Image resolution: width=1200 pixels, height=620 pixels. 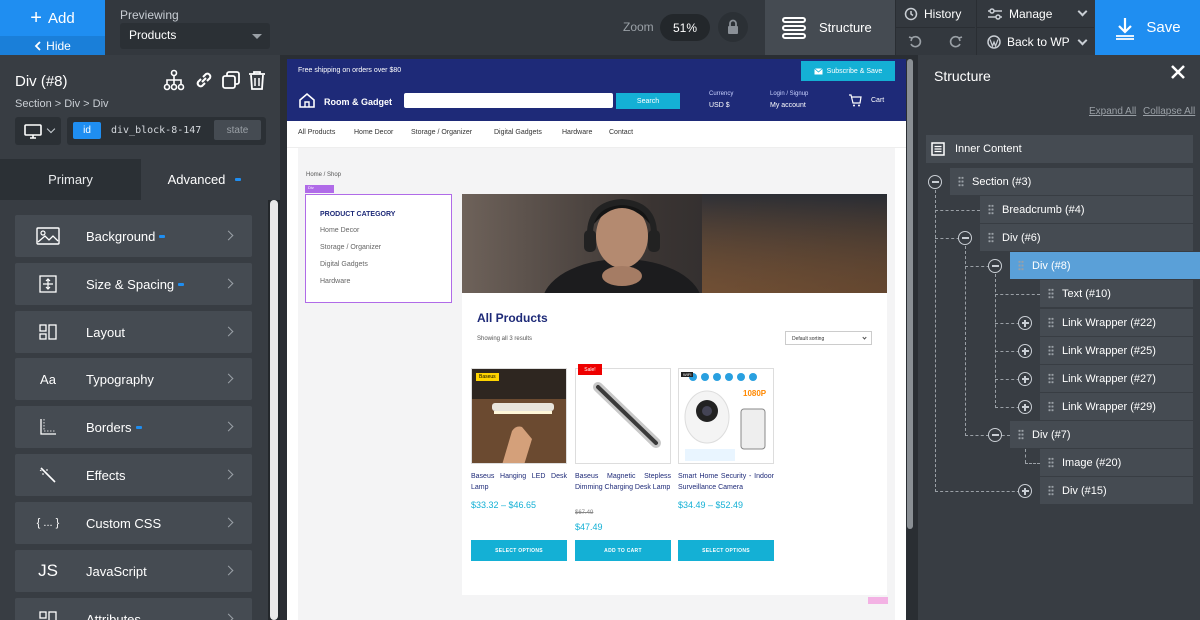 What do you see at coordinates (621, 132) in the screenshot?
I see `nav-item-contact: Contact` at bounding box center [621, 132].